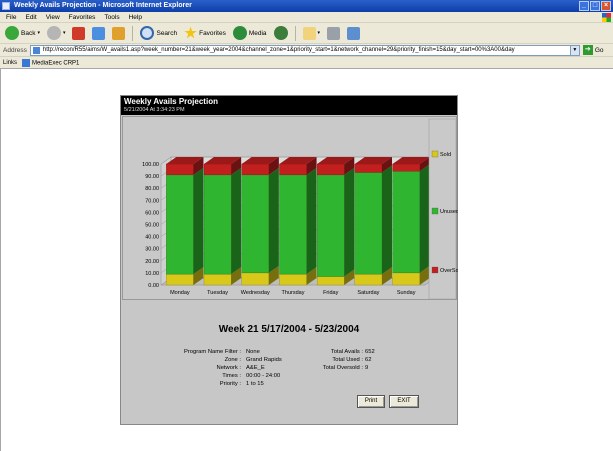 The image size is (613, 451). Describe the element at coordinates (281, 33) in the screenshot. I see `history-button` at that location.